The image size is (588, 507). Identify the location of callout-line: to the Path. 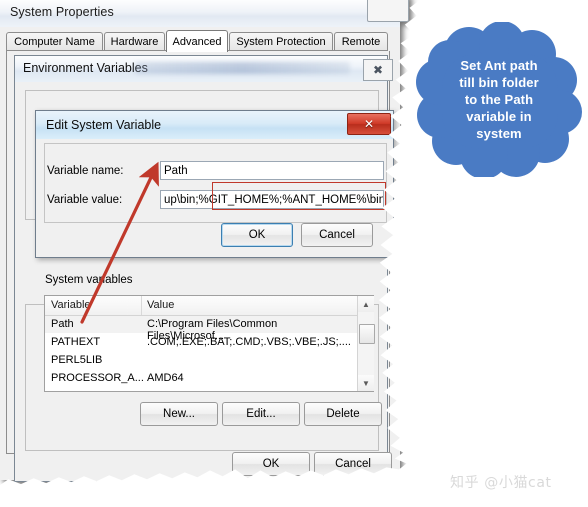
(499, 99).